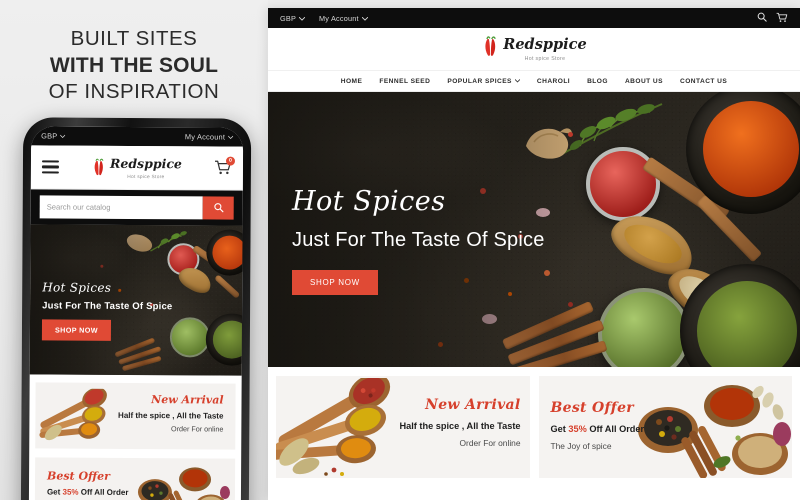  What do you see at coordinates (597, 429) in the screenshot?
I see `banner-line-1: Get 35% Off All Order` at bounding box center [597, 429].